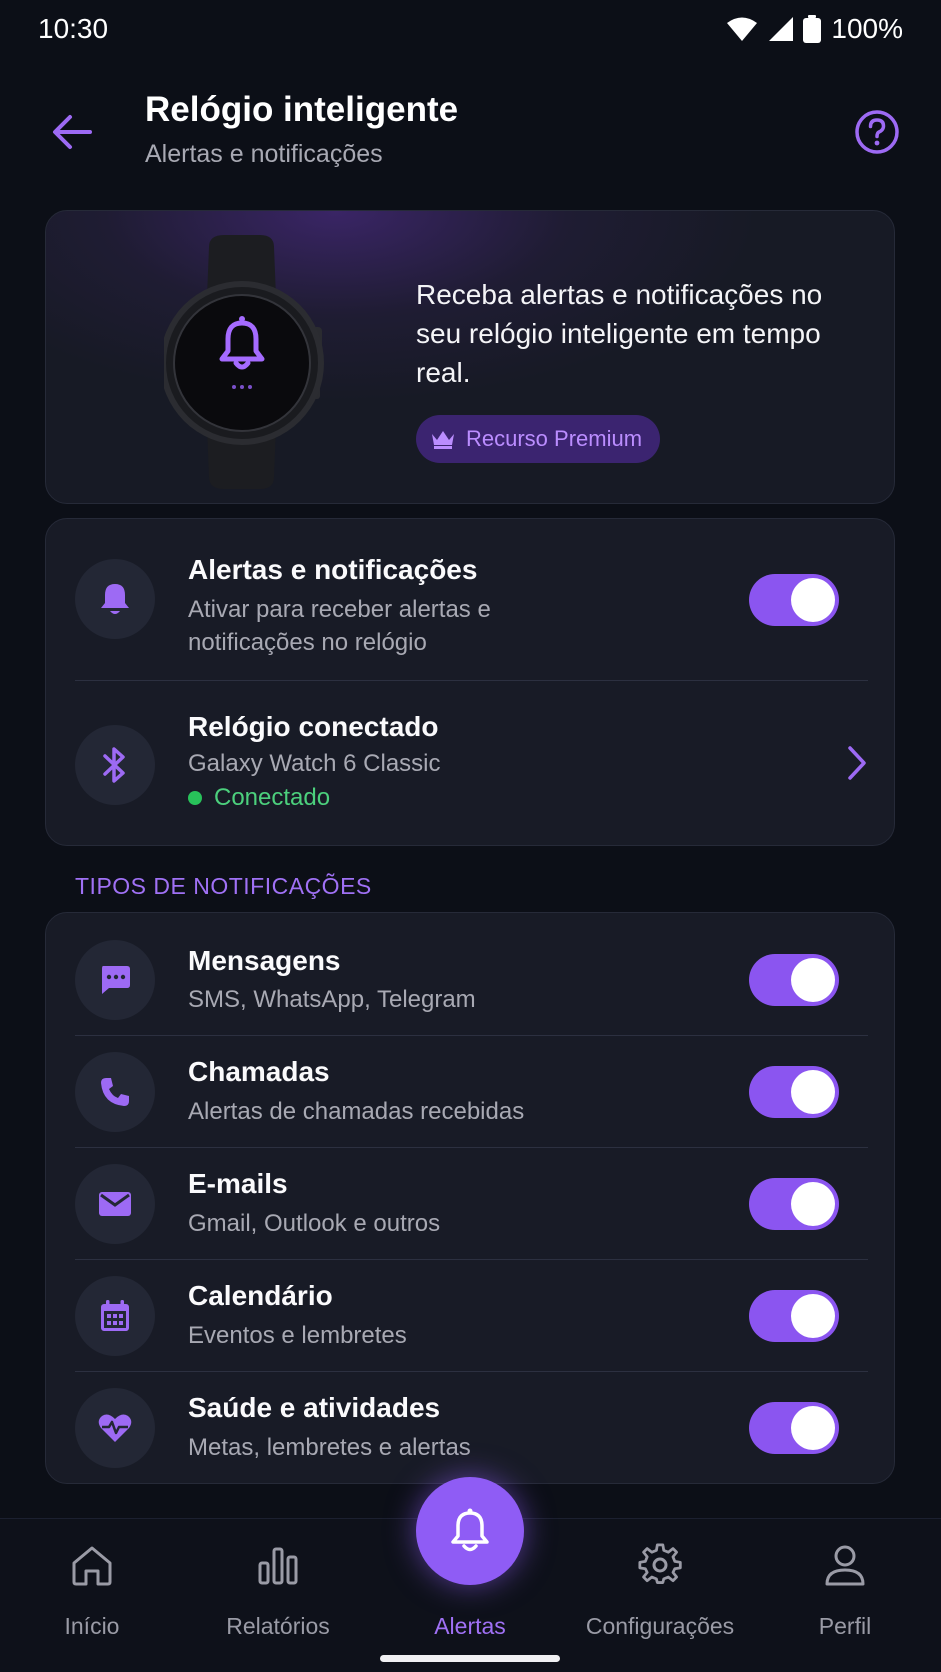  What do you see at coordinates (857, 763) in the screenshot?
I see `chevron-right-icon` at bounding box center [857, 763].